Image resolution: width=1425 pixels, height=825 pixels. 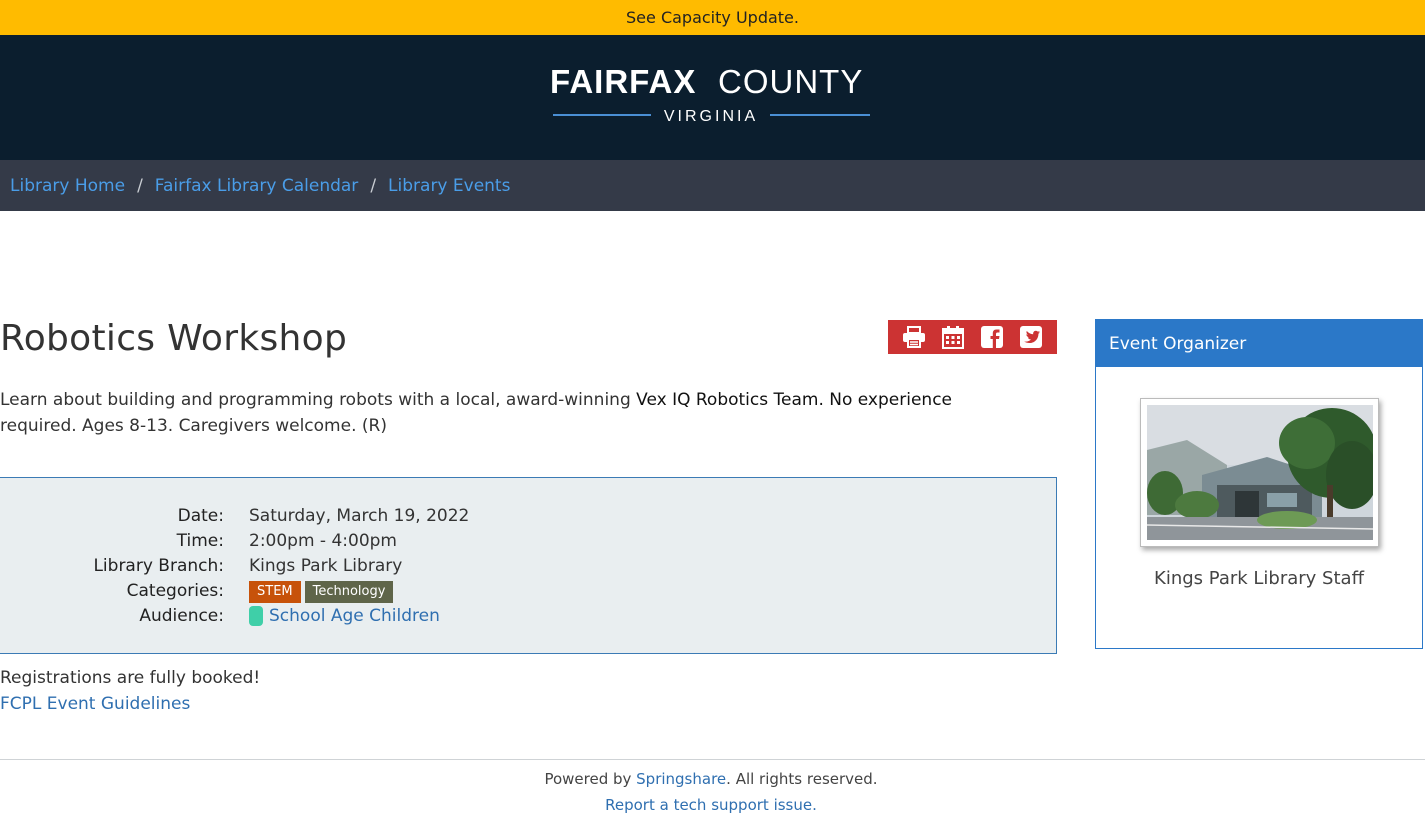 What do you see at coordinates (992, 337) in the screenshot?
I see `facebook-icon` at bounding box center [992, 337].